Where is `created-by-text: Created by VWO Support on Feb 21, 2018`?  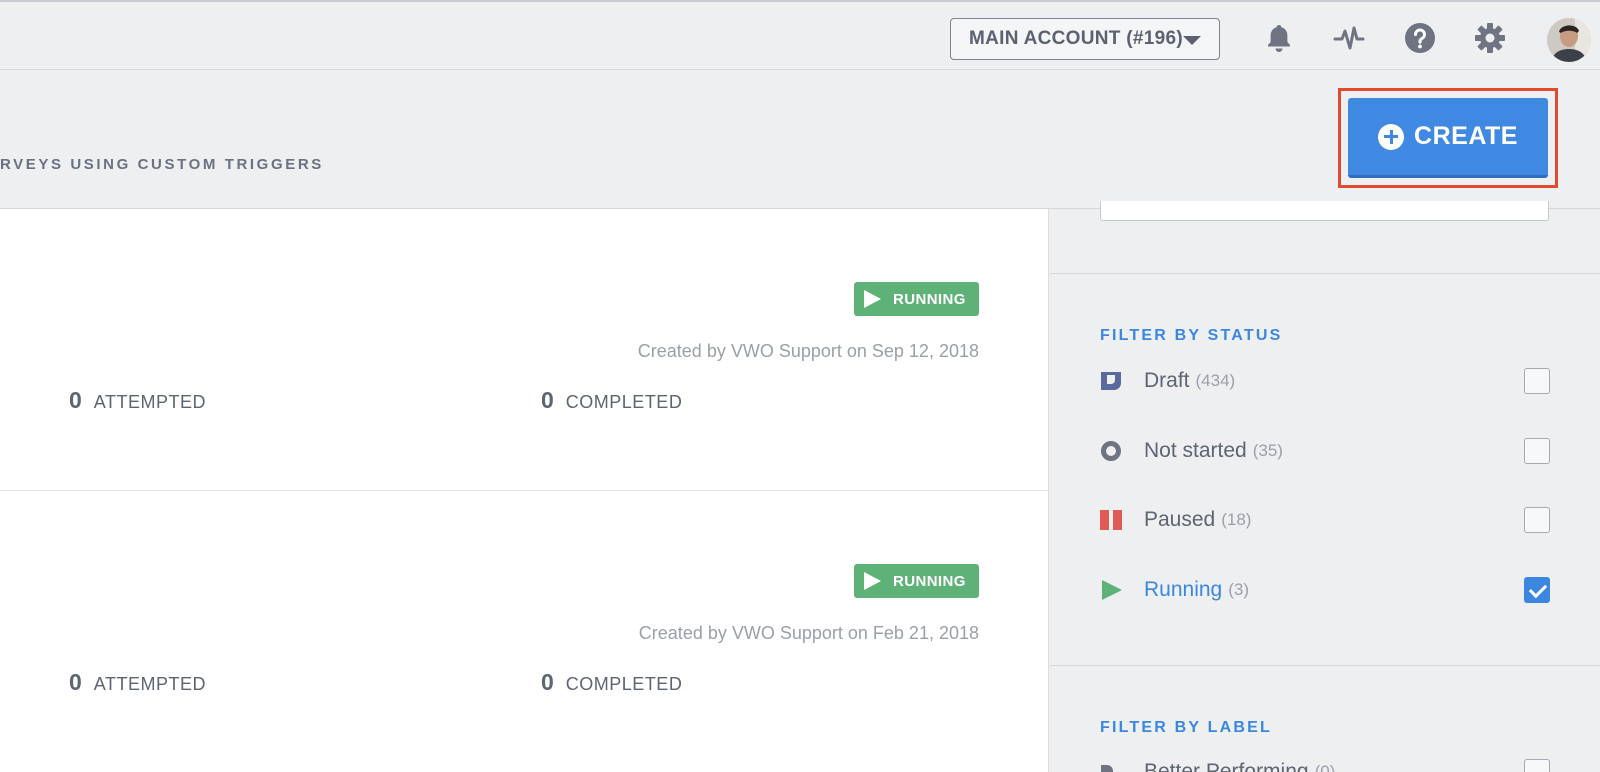
created-by-text: Created by VWO Support on Feb 21, 2018 is located at coordinates (808, 633).